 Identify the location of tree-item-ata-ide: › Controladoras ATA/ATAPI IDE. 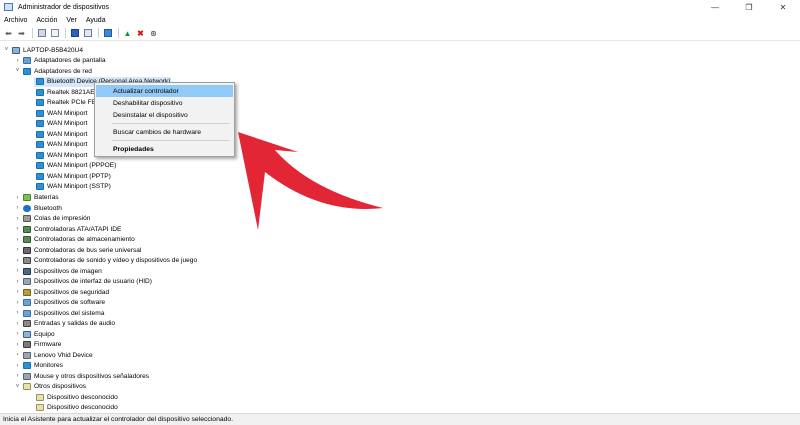
(67, 229).